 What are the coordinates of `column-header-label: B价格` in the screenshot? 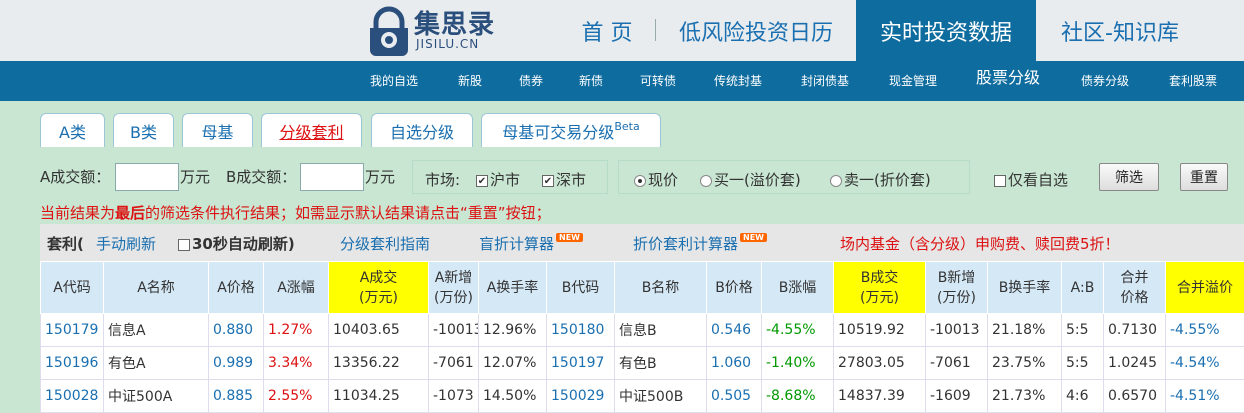 It's located at (734, 288).